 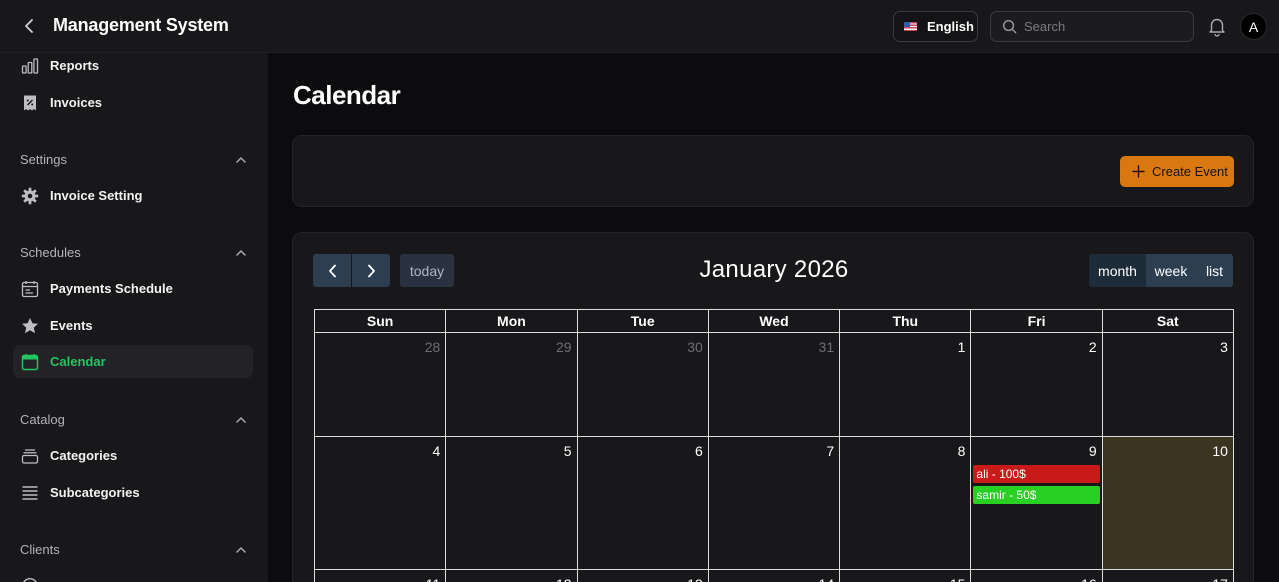 I want to click on day-cell: 30, so click(x=643, y=385).